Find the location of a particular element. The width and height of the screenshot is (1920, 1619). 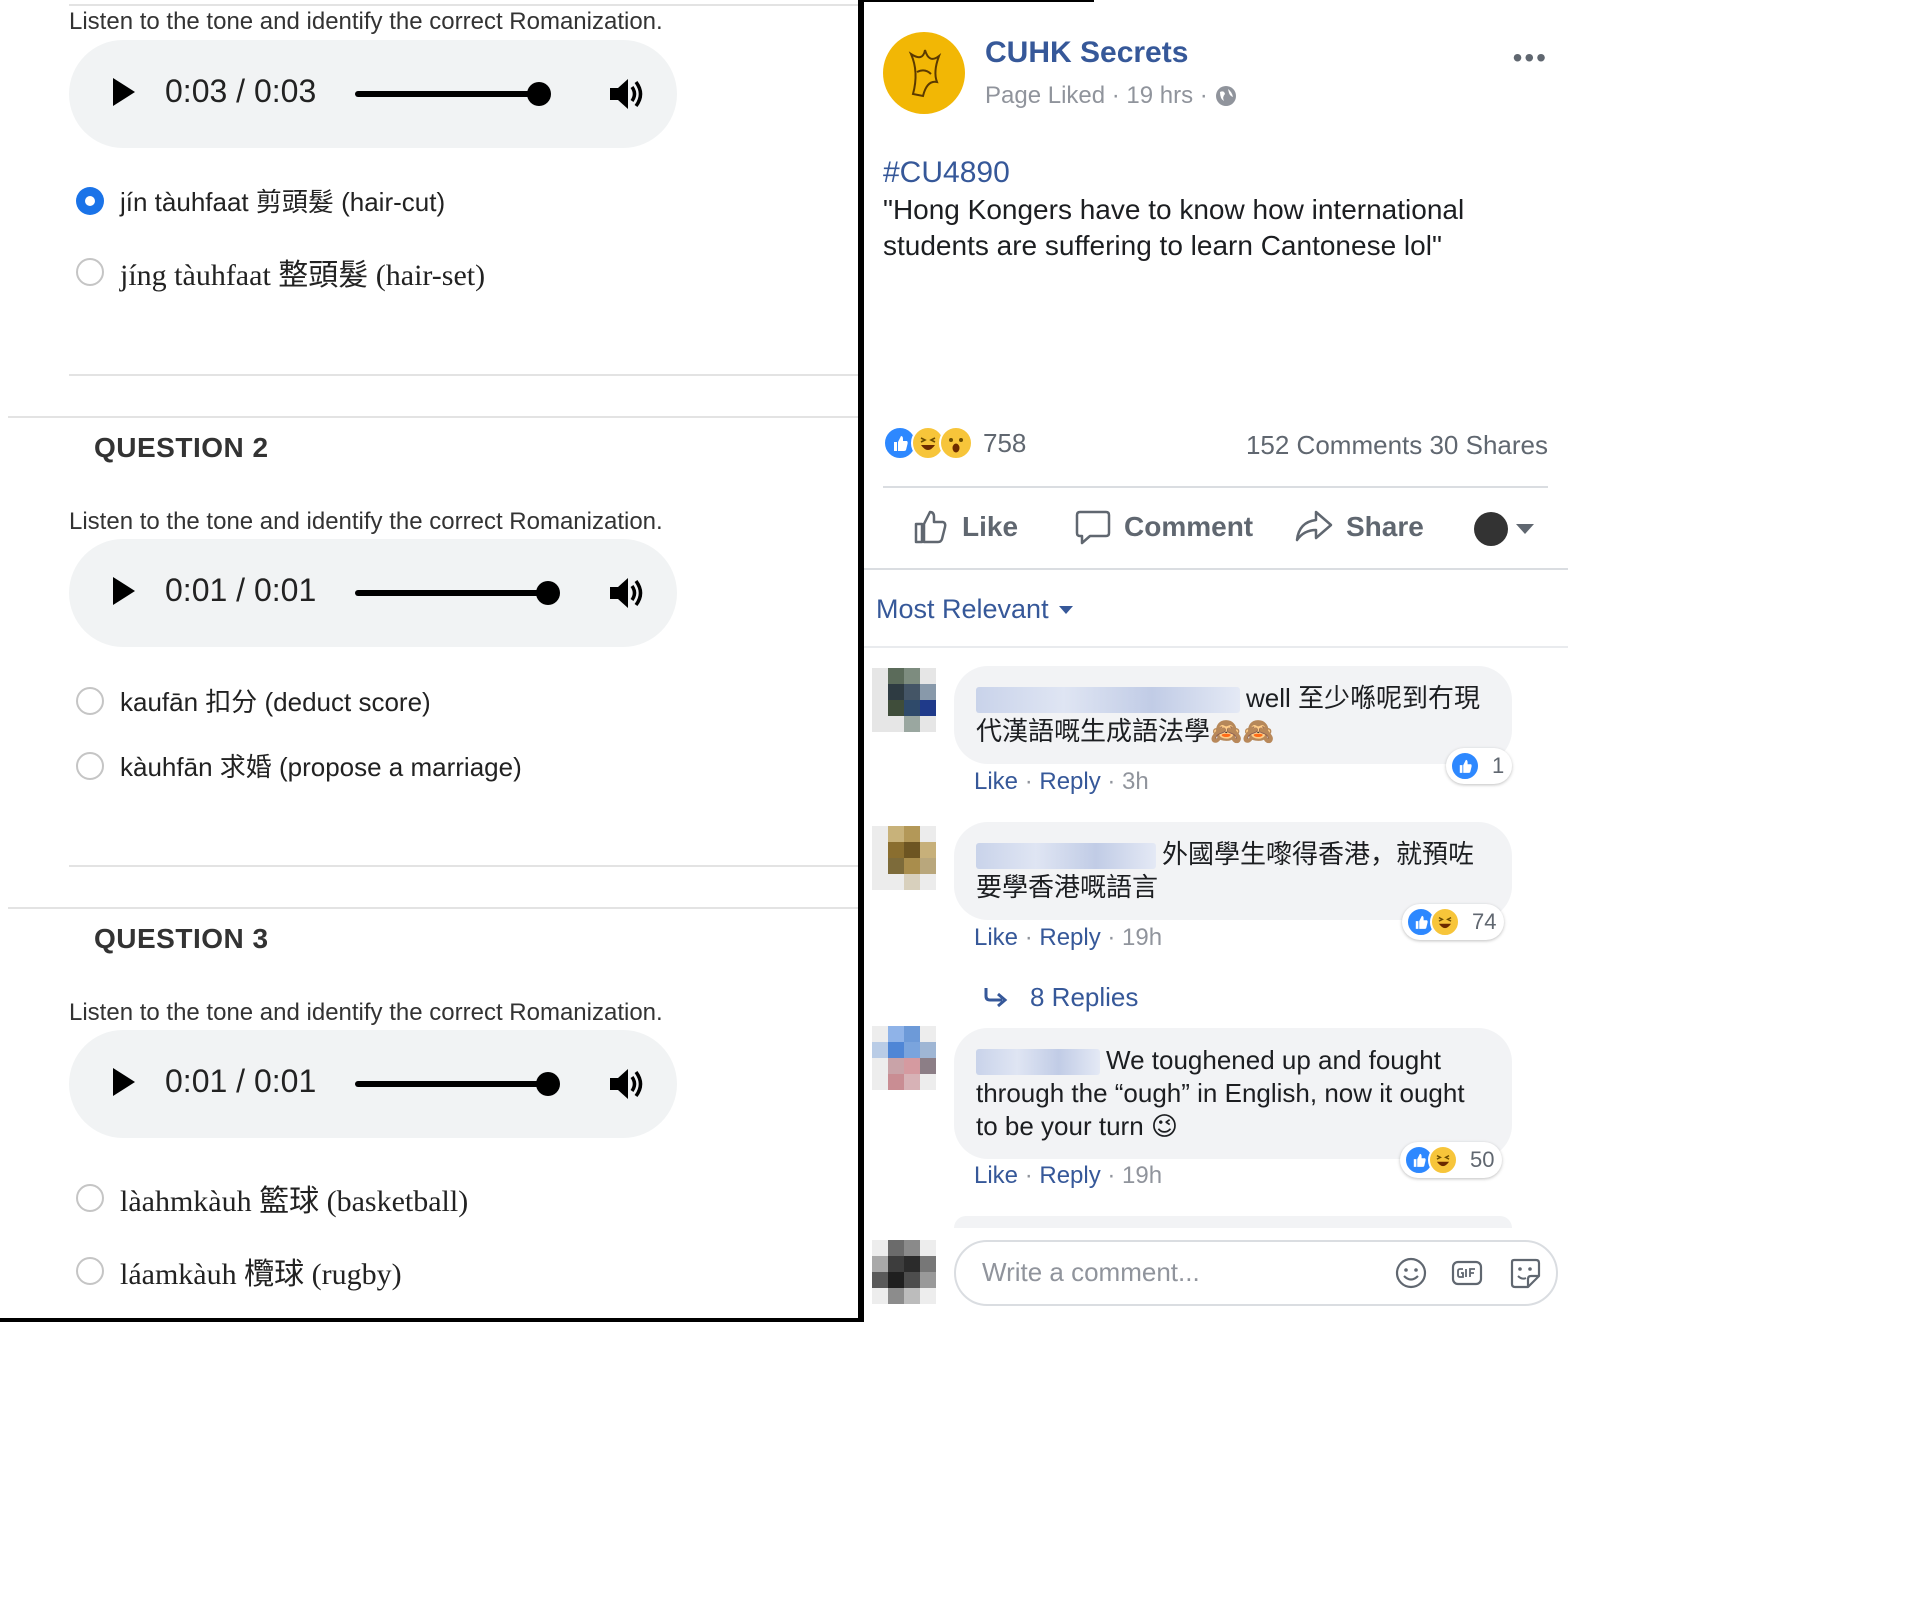

q3-audio-time: 0:01 / 0:01 is located at coordinates (241, 1081).